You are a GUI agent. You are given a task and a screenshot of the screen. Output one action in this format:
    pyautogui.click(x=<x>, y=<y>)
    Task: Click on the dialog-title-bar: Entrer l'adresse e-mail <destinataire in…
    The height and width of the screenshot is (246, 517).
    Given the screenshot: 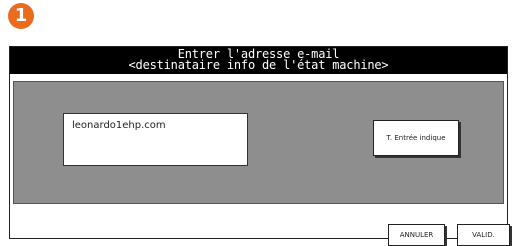 What is the action you would take?
    pyautogui.click(x=258, y=60)
    